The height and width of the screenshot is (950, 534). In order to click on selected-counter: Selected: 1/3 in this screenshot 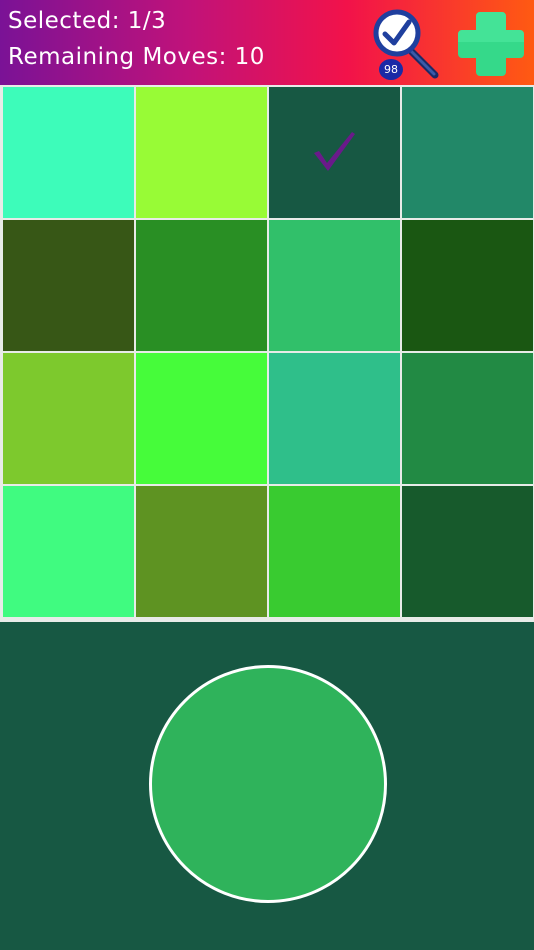, I will do `click(87, 21)`.